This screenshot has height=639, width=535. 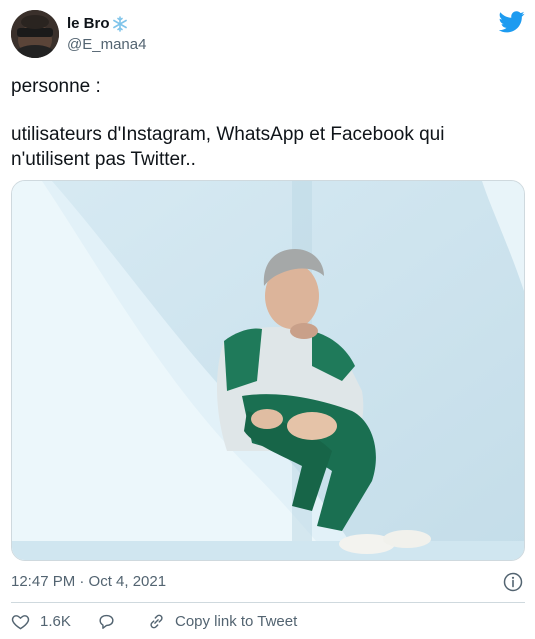 What do you see at coordinates (268, 602) in the screenshot?
I see `divider` at bounding box center [268, 602].